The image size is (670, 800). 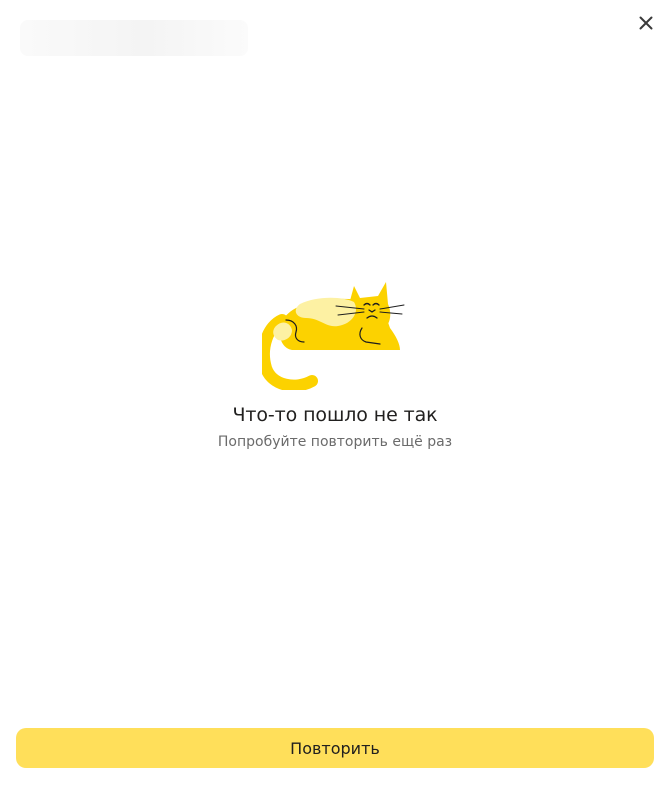 I want to click on retry-button: Повторить, so click(x=335, y=748).